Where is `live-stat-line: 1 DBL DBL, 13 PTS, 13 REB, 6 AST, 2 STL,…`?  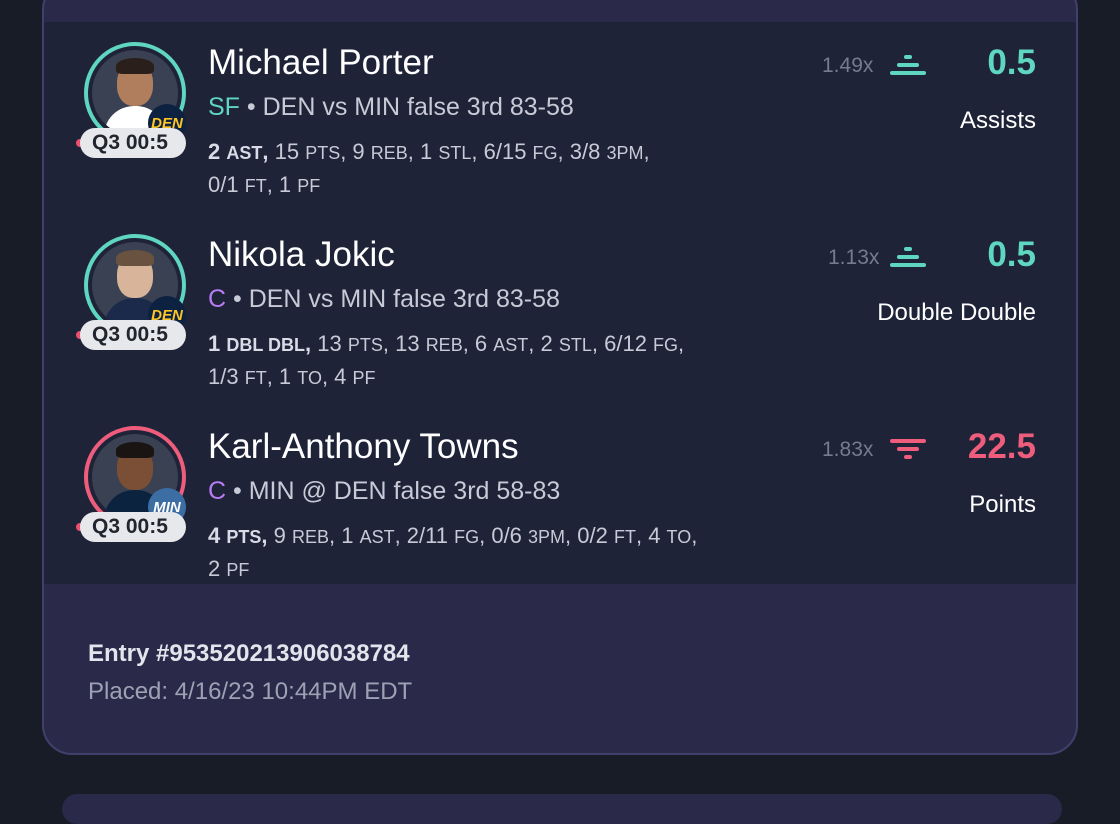
live-stat-line: 1 DBL DBL, 13 PTS, 13 REB, 6 AST, 2 STL,… is located at coordinates (446, 360).